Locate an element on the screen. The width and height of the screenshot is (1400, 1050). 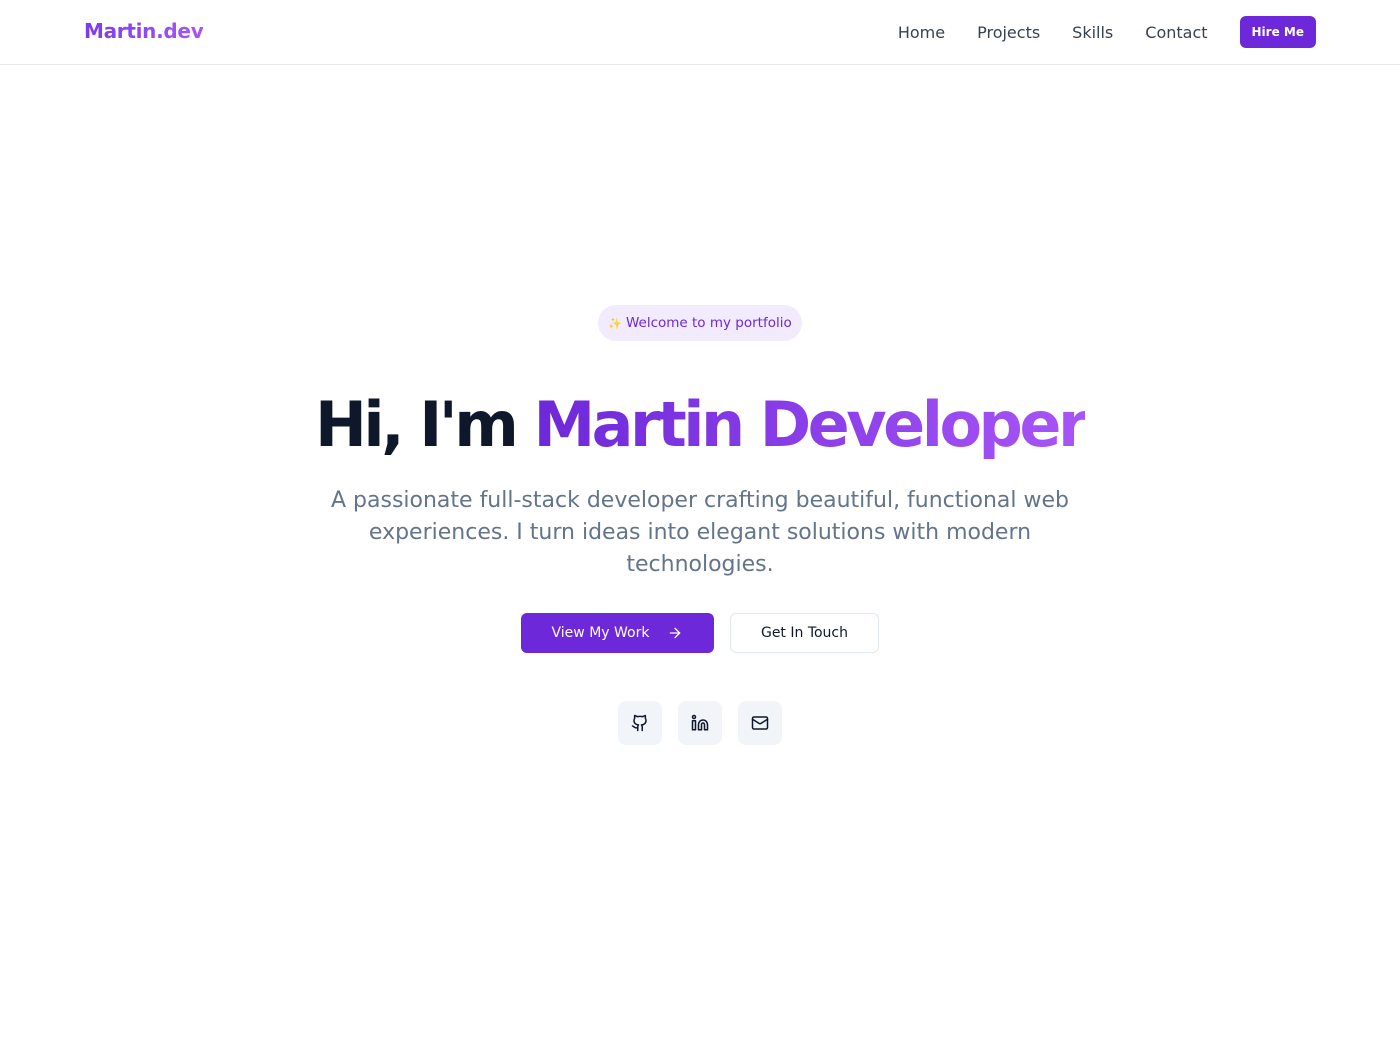
linkedin-icon is located at coordinates (700, 722).